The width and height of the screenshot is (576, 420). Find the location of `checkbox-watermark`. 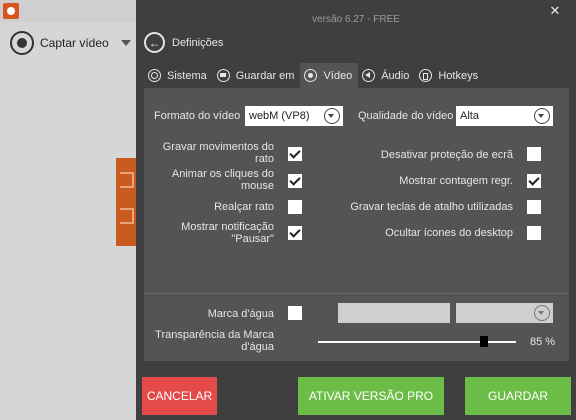

checkbox-watermark is located at coordinates (295, 313).